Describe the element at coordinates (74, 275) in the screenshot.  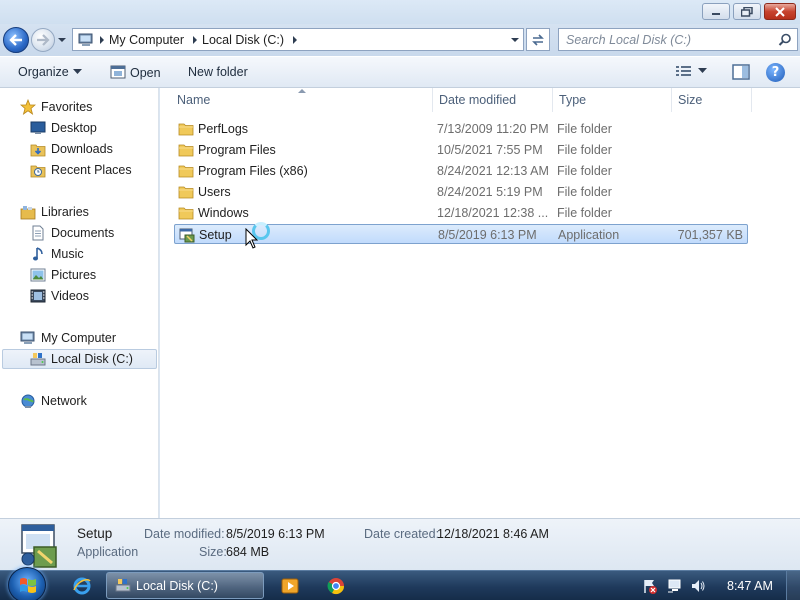
I see `nav-pictures-label: Pictures` at that location.